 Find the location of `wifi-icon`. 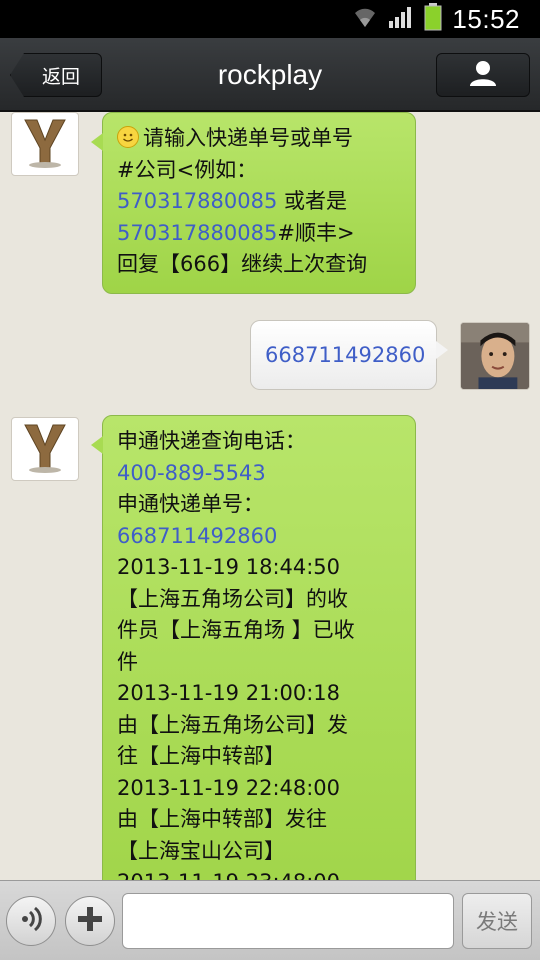

wifi-icon is located at coordinates (365, 19).